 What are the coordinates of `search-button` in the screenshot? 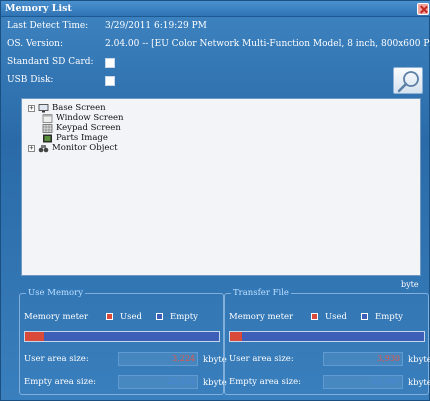 It's located at (408, 80).